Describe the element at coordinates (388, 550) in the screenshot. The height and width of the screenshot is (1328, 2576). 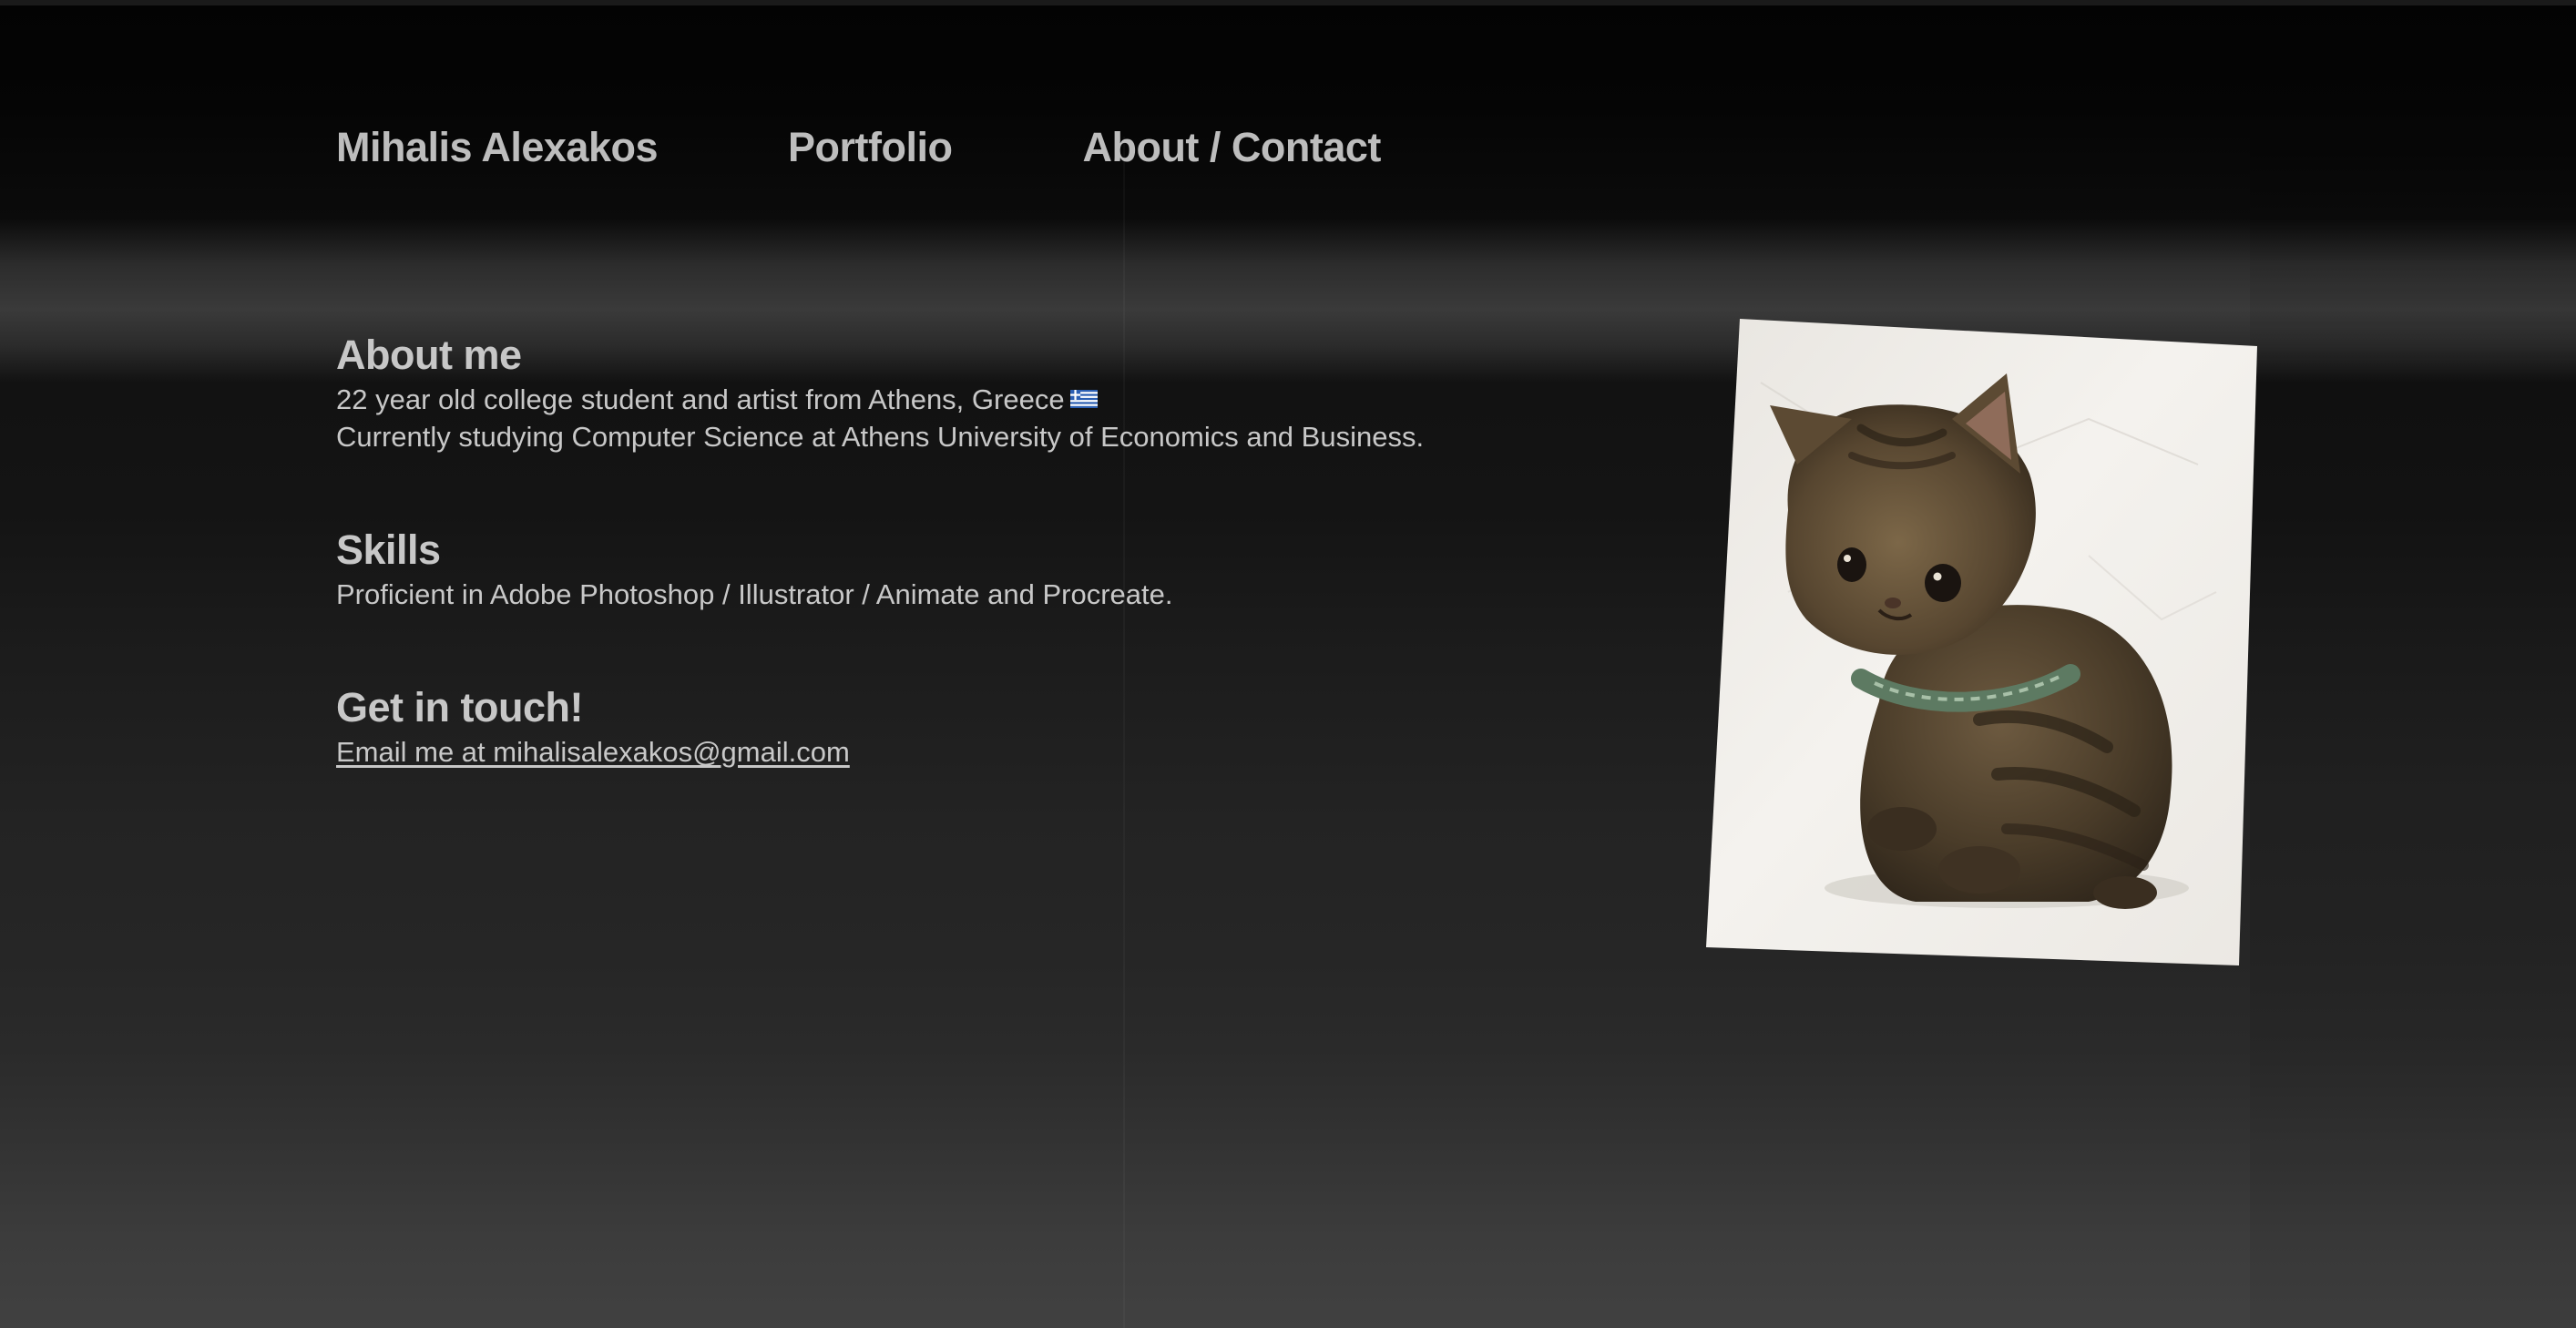
I see `skills-heading: Skills` at that location.